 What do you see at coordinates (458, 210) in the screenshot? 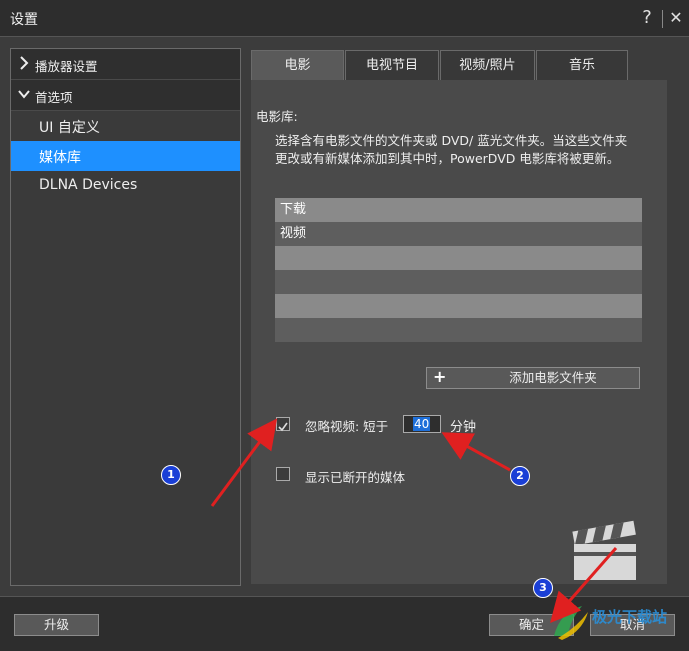
I see `folder-row: 下载` at bounding box center [458, 210].